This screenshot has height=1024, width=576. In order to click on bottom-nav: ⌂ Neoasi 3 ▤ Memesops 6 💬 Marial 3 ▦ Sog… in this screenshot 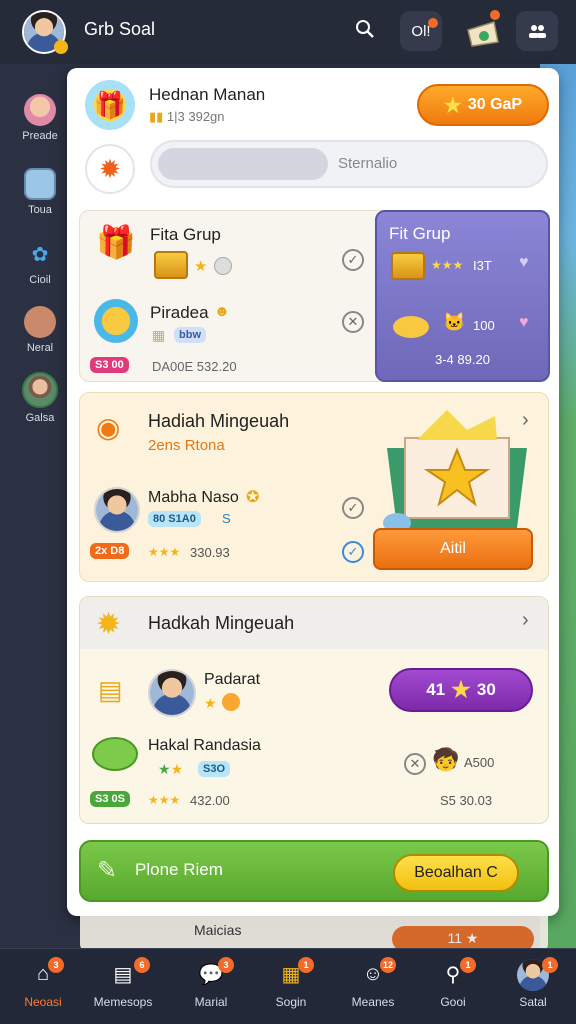, I will do `click(288, 986)`.